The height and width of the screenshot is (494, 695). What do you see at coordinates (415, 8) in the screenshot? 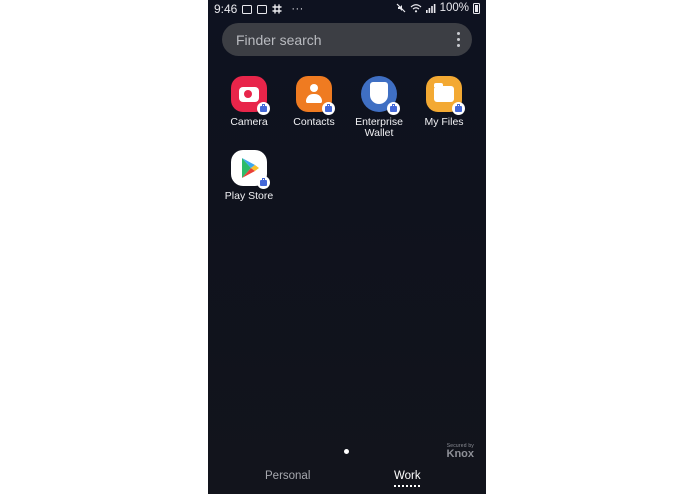
I see `wifi-icon` at bounding box center [415, 8].